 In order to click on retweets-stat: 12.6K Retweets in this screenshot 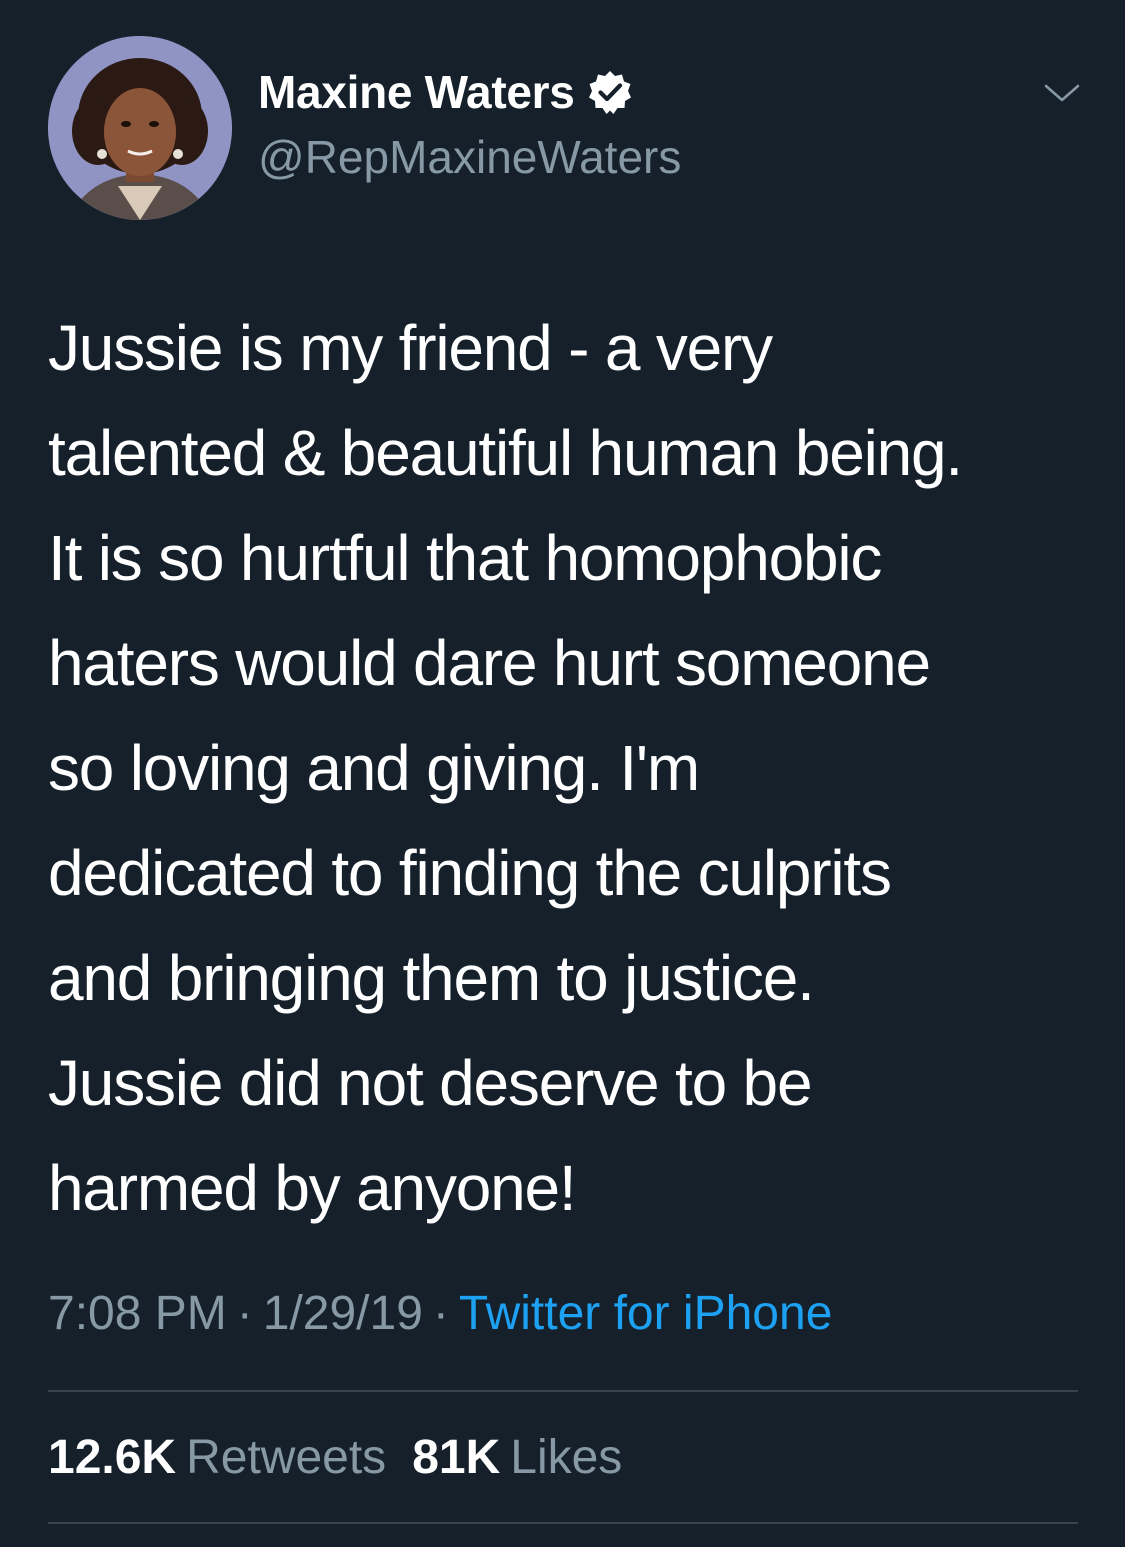, I will do `click(230, 1457)`.